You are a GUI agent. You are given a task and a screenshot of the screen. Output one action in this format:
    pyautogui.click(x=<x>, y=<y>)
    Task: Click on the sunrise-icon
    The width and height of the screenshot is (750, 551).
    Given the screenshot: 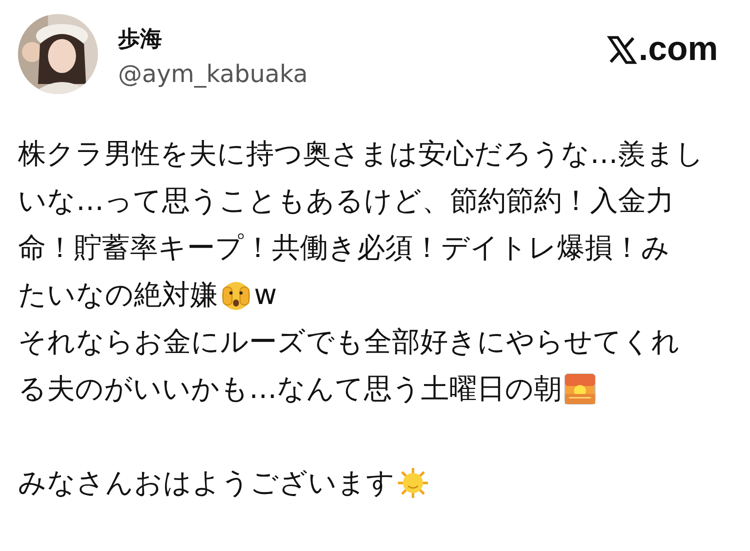 What is the action you would take?
    pyautogui.click(x=580, y=388)
    